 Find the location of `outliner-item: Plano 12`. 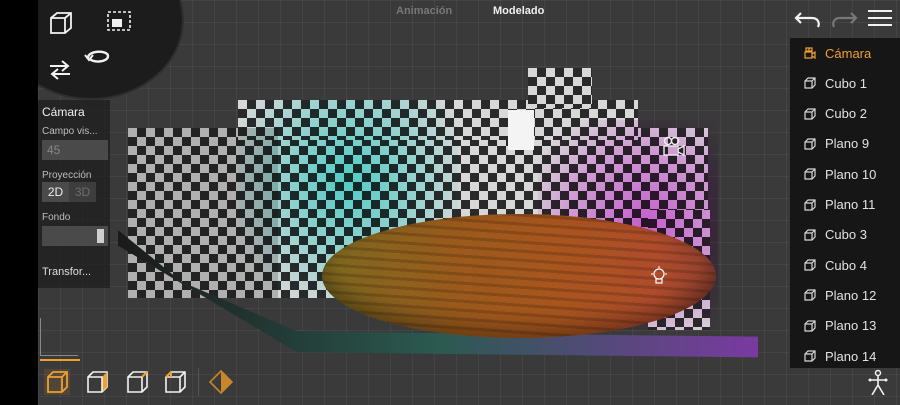

outliner-item: Plano 12 is located at coordinates (845, 295).